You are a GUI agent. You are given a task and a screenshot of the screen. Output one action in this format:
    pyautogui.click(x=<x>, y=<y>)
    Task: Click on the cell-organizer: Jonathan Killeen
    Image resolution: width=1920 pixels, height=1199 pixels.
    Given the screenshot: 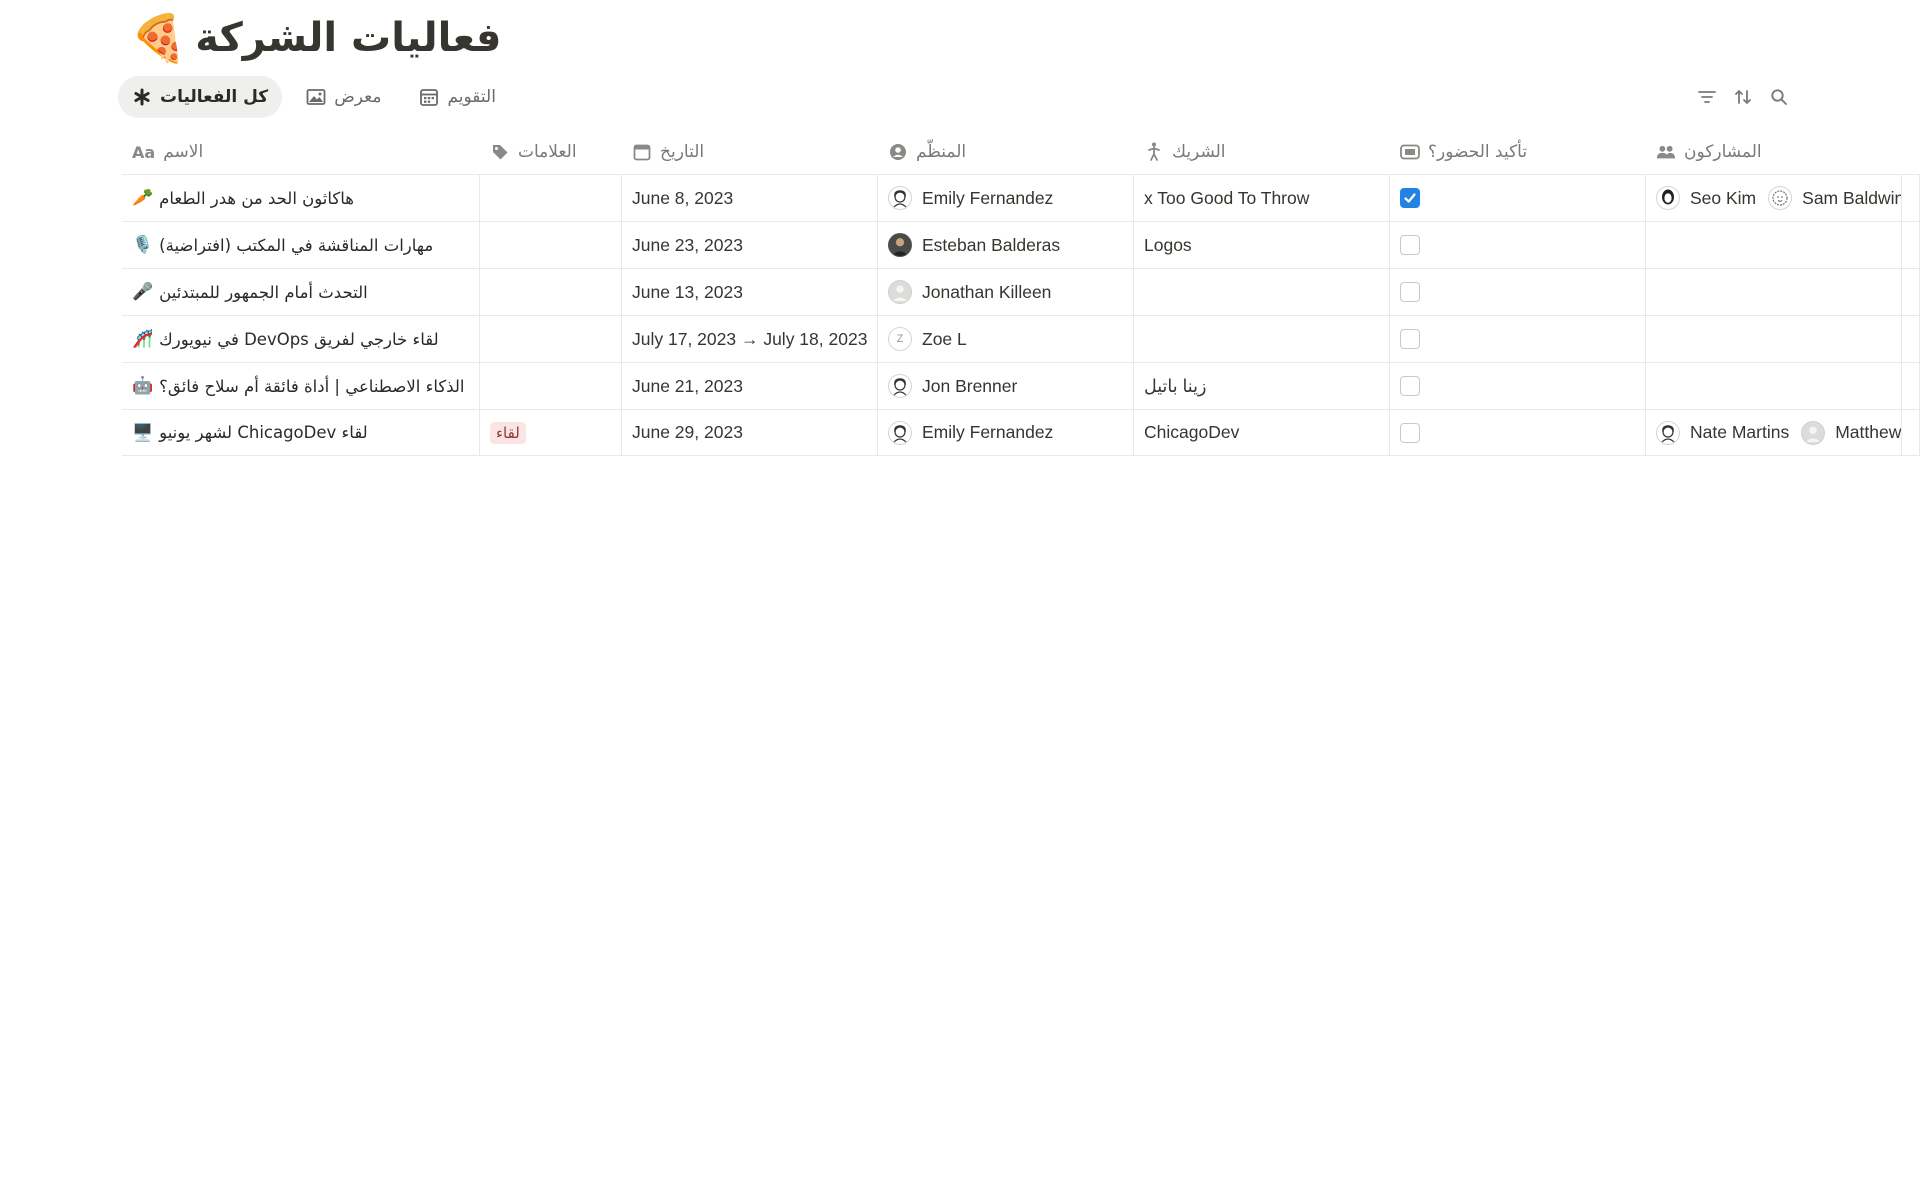 What is the action you would take?
    pyautogui.click(x=1006, y=292)
    